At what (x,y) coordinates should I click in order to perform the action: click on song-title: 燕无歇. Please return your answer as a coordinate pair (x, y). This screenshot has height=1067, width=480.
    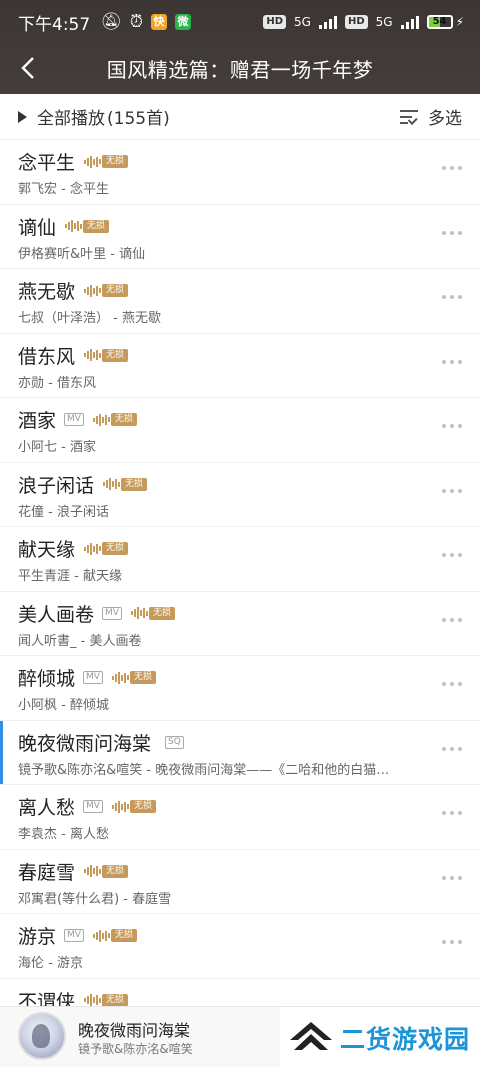
    Looking at the image, I should click on (47, 292).